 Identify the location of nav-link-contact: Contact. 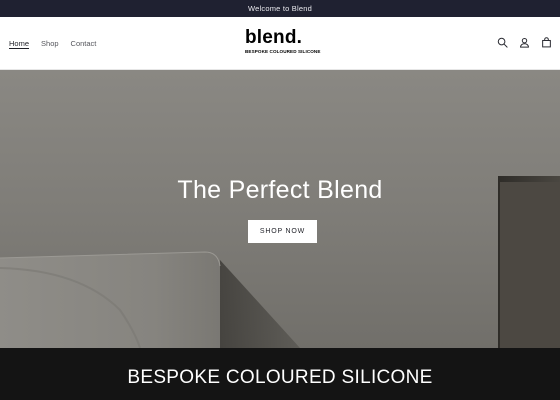
(84, 43).